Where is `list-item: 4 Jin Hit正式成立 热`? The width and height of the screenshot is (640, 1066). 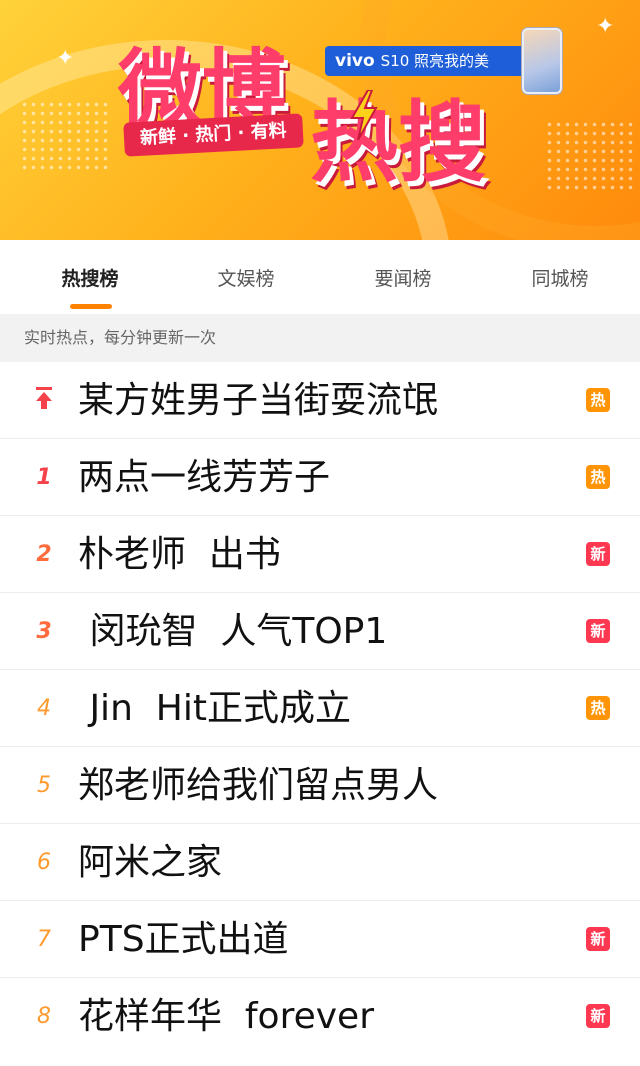 list-item: 4 Jin Hit正式成立 热 is located at coordinates (320, 708).